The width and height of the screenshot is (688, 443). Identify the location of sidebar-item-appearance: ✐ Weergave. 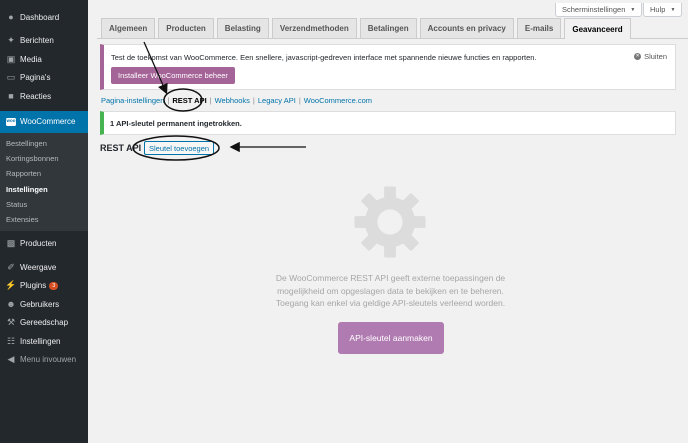
(44, 267).